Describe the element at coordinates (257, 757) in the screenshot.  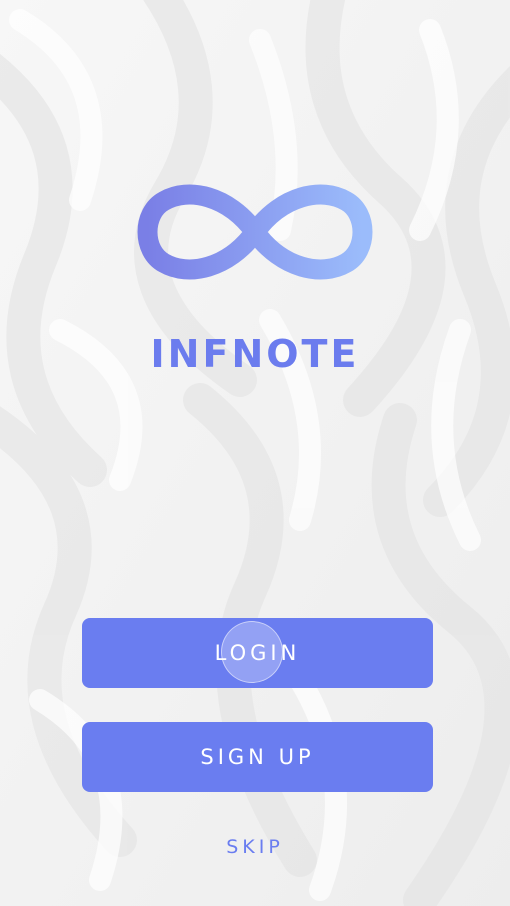
I see `signup-button: SIGN UP` at that location.